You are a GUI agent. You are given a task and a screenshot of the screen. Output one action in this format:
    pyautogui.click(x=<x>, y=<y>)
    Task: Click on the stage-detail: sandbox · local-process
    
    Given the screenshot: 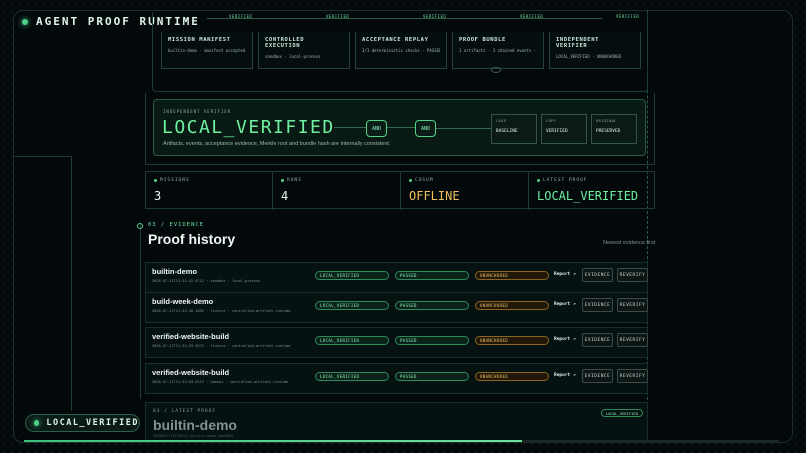 What is the action you would take?
    pyautogui.click(x=293, y=56)
    